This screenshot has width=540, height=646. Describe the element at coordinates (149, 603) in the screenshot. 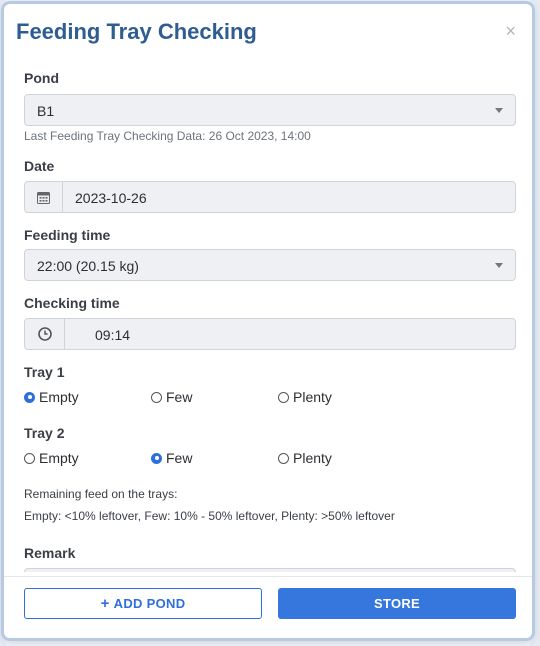

I see `add-pond-button-label: ADD POND` at that location.